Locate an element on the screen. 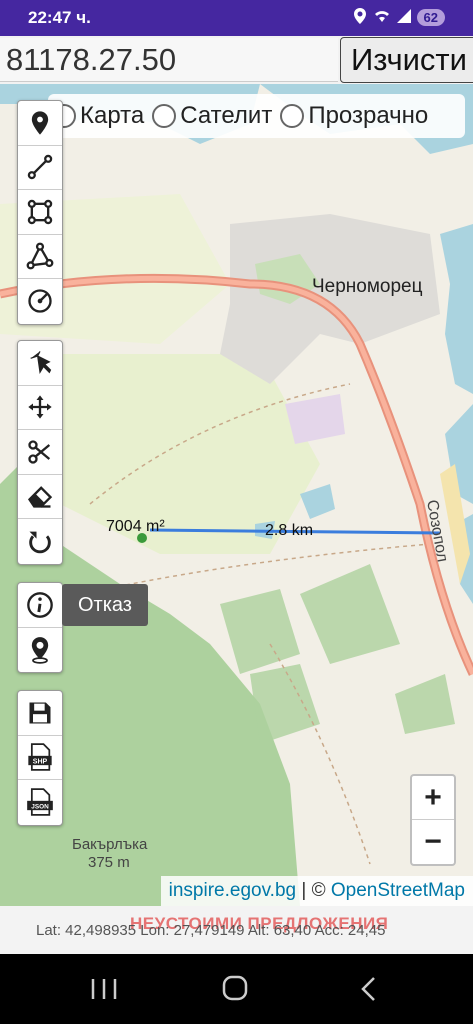 The image size is (473, 1024). top-row: Изчисти is located at coordinates (236, 60).